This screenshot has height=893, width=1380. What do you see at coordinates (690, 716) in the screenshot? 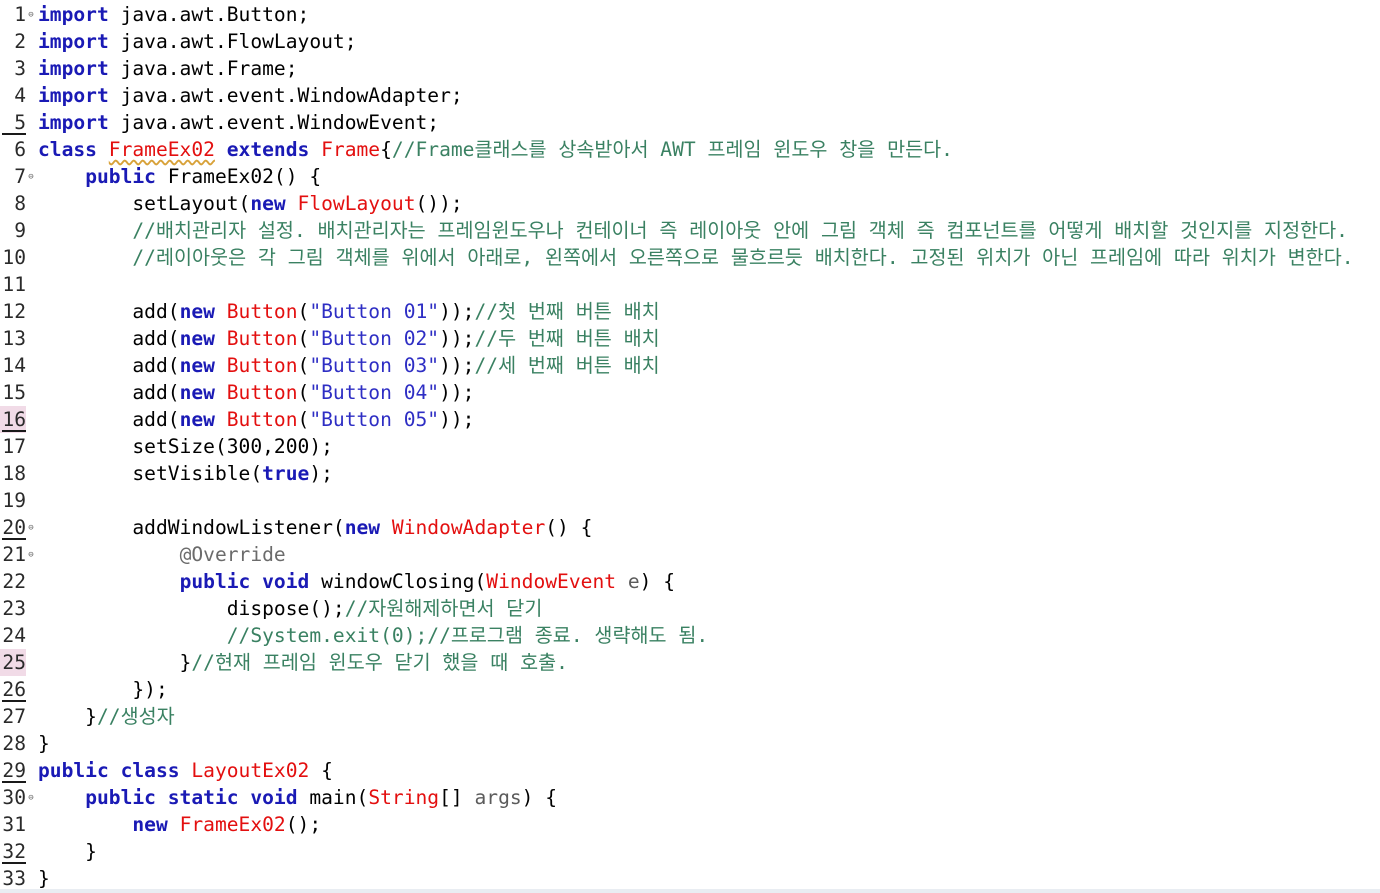
I see `code-line: 27 }//생성자` at bounding box center [690, 716].